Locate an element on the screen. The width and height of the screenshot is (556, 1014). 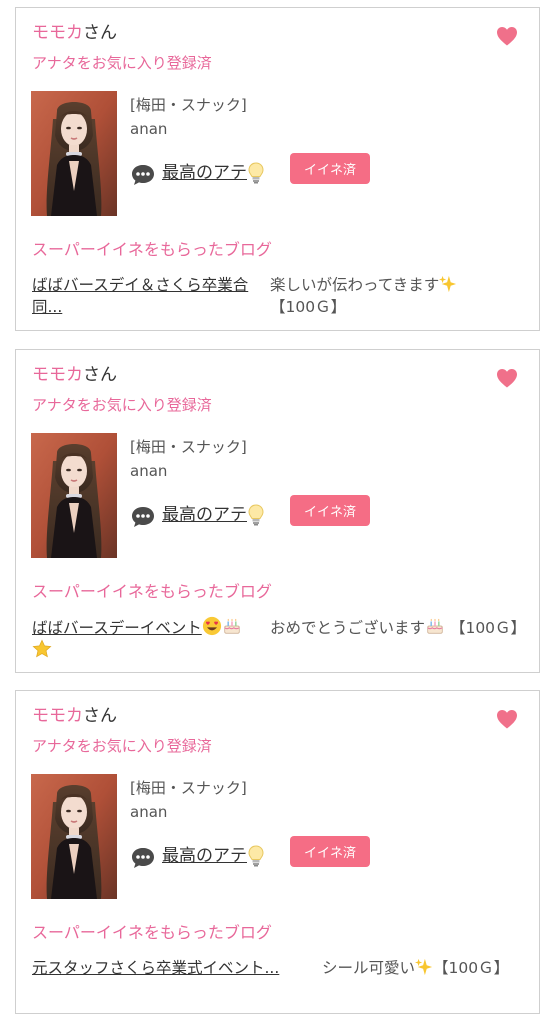
blog-comment: おめでとうございます 【100Ｇ】 is located at coordinates (401, 627).